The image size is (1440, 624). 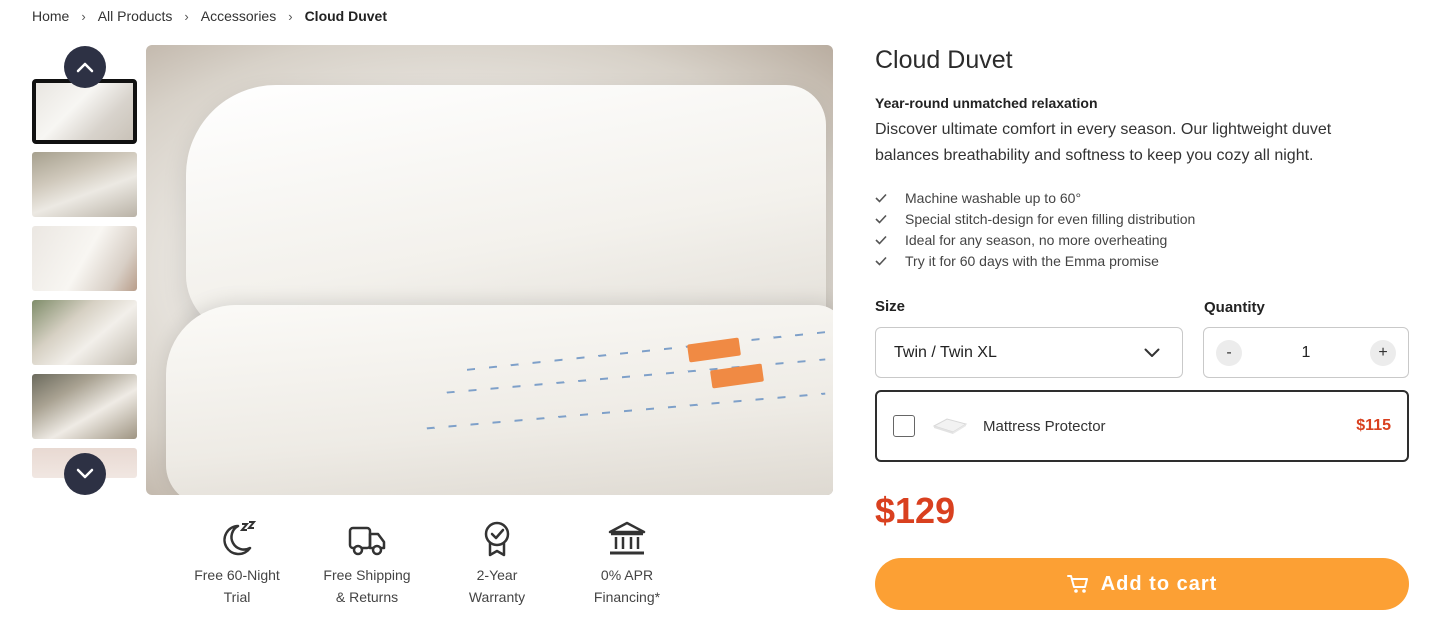 What do you see at coordinates (890, 306) in the screenshot?
I see `size-label: Size` at bounding box center [890, 306].